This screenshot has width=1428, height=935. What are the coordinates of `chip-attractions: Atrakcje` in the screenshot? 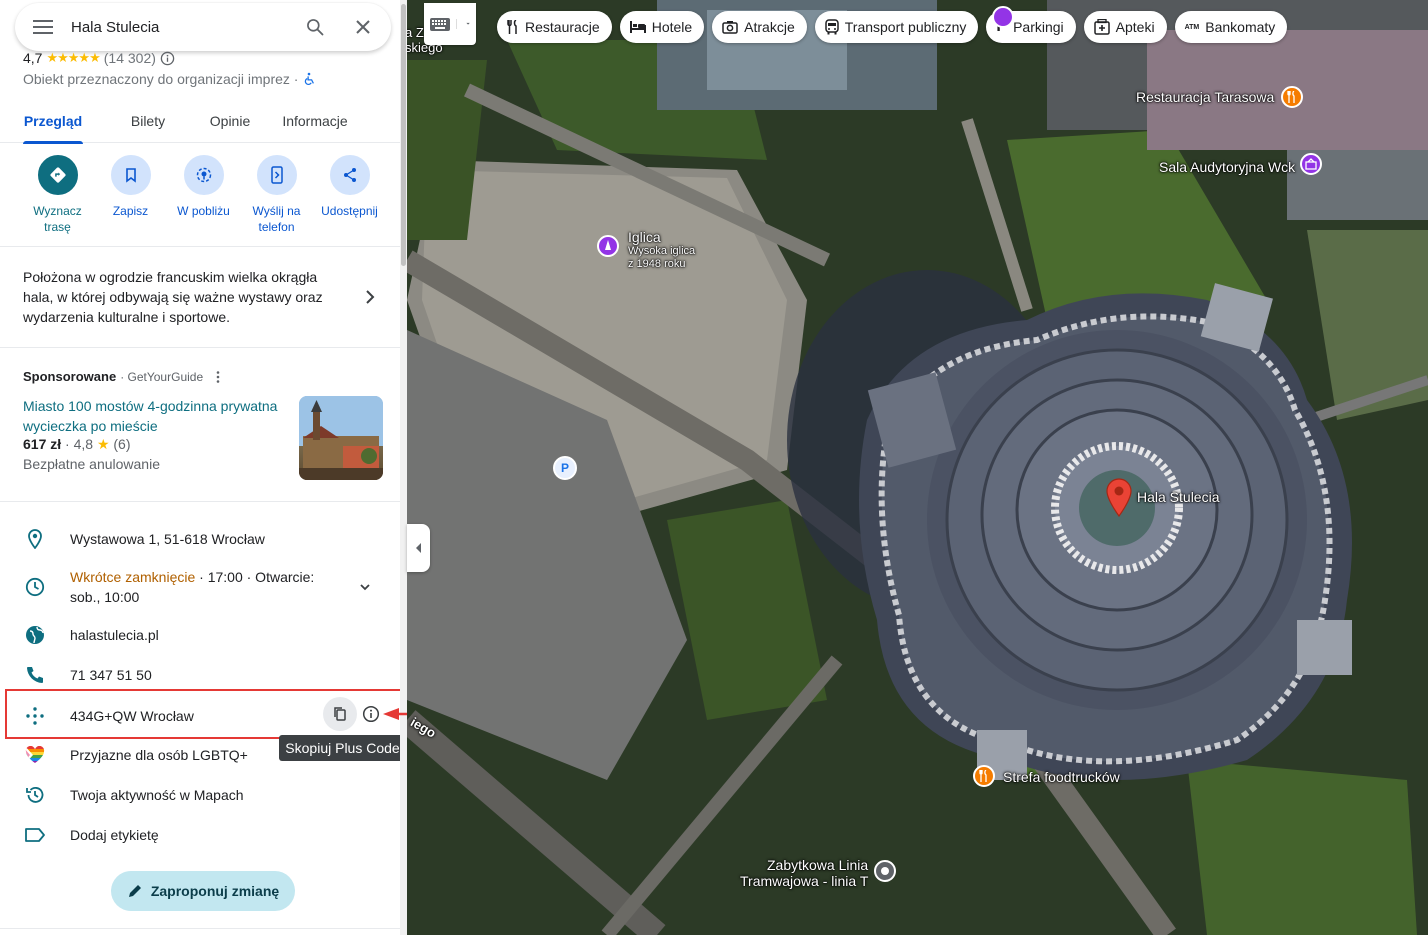 It's located at (759, 27).